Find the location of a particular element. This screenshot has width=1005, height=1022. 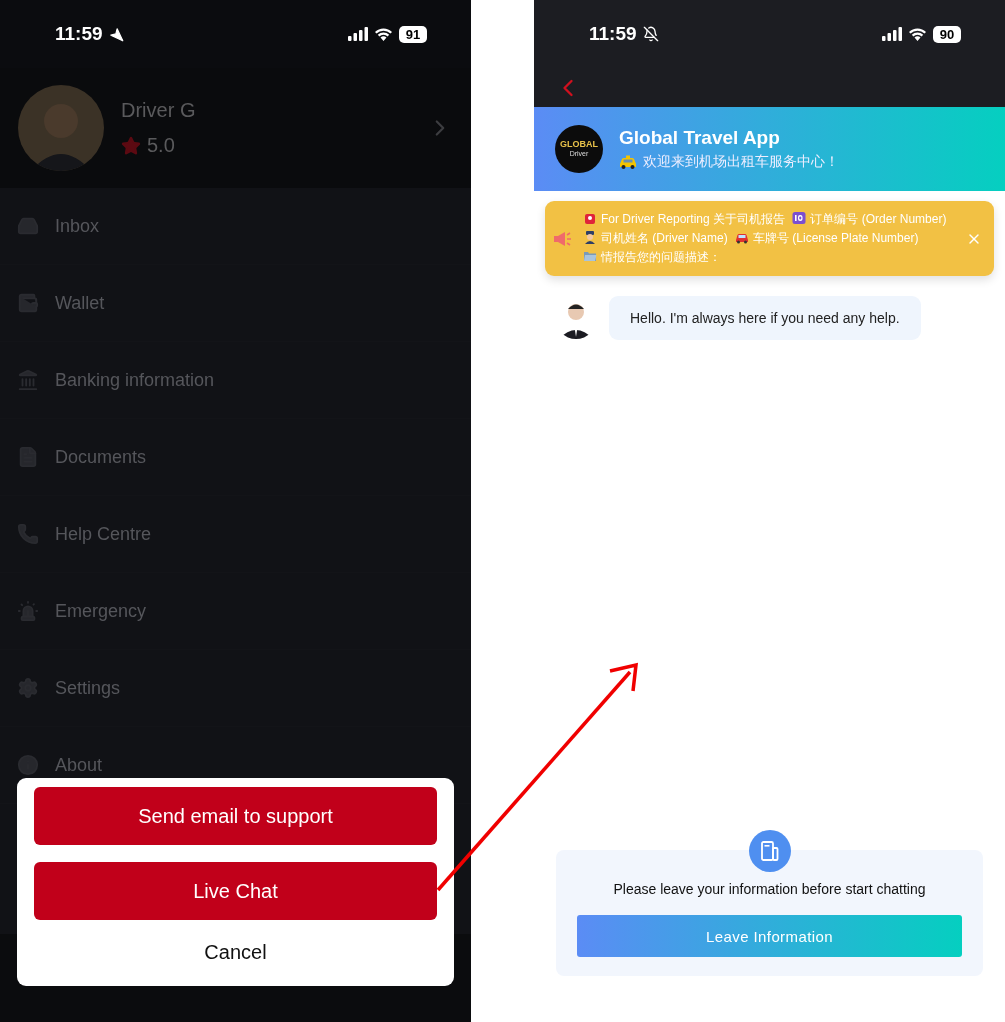

action-button: Send email to support is located at coordinates (235, 816).